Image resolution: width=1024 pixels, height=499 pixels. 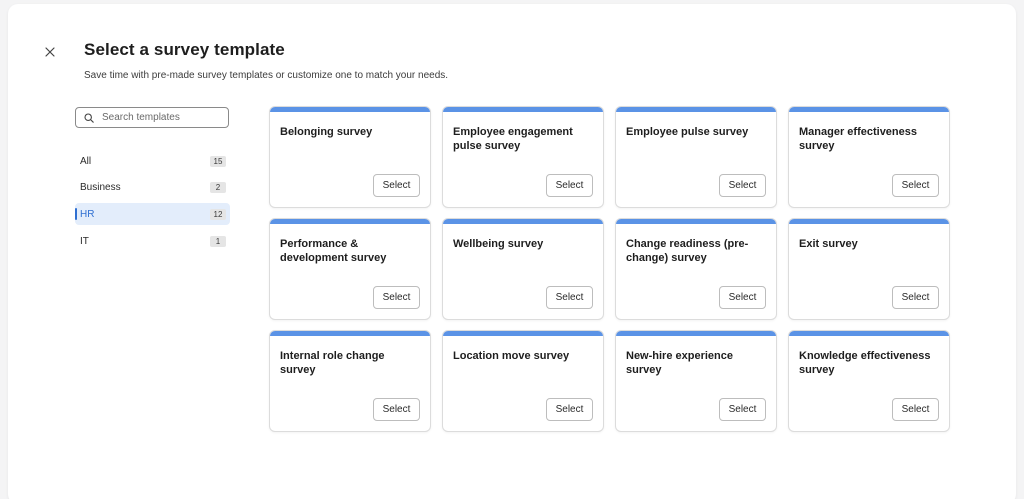 What do you see at coordinates (858, 139) in the screenshot?
I see `card-title: Manager effectiveness survey` at bounding box center [858, 139].